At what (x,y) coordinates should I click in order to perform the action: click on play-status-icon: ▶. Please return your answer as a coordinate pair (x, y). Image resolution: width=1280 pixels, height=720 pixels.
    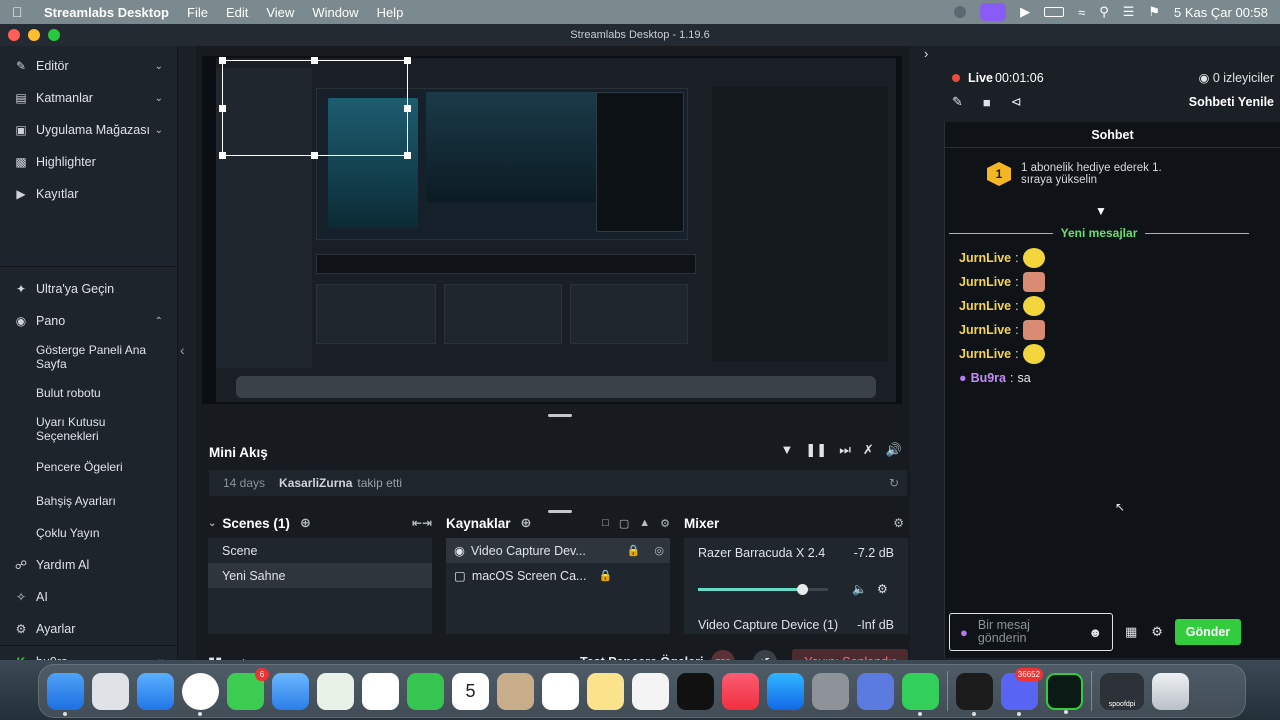
    Looking at the image, I should click on (1025, 12).